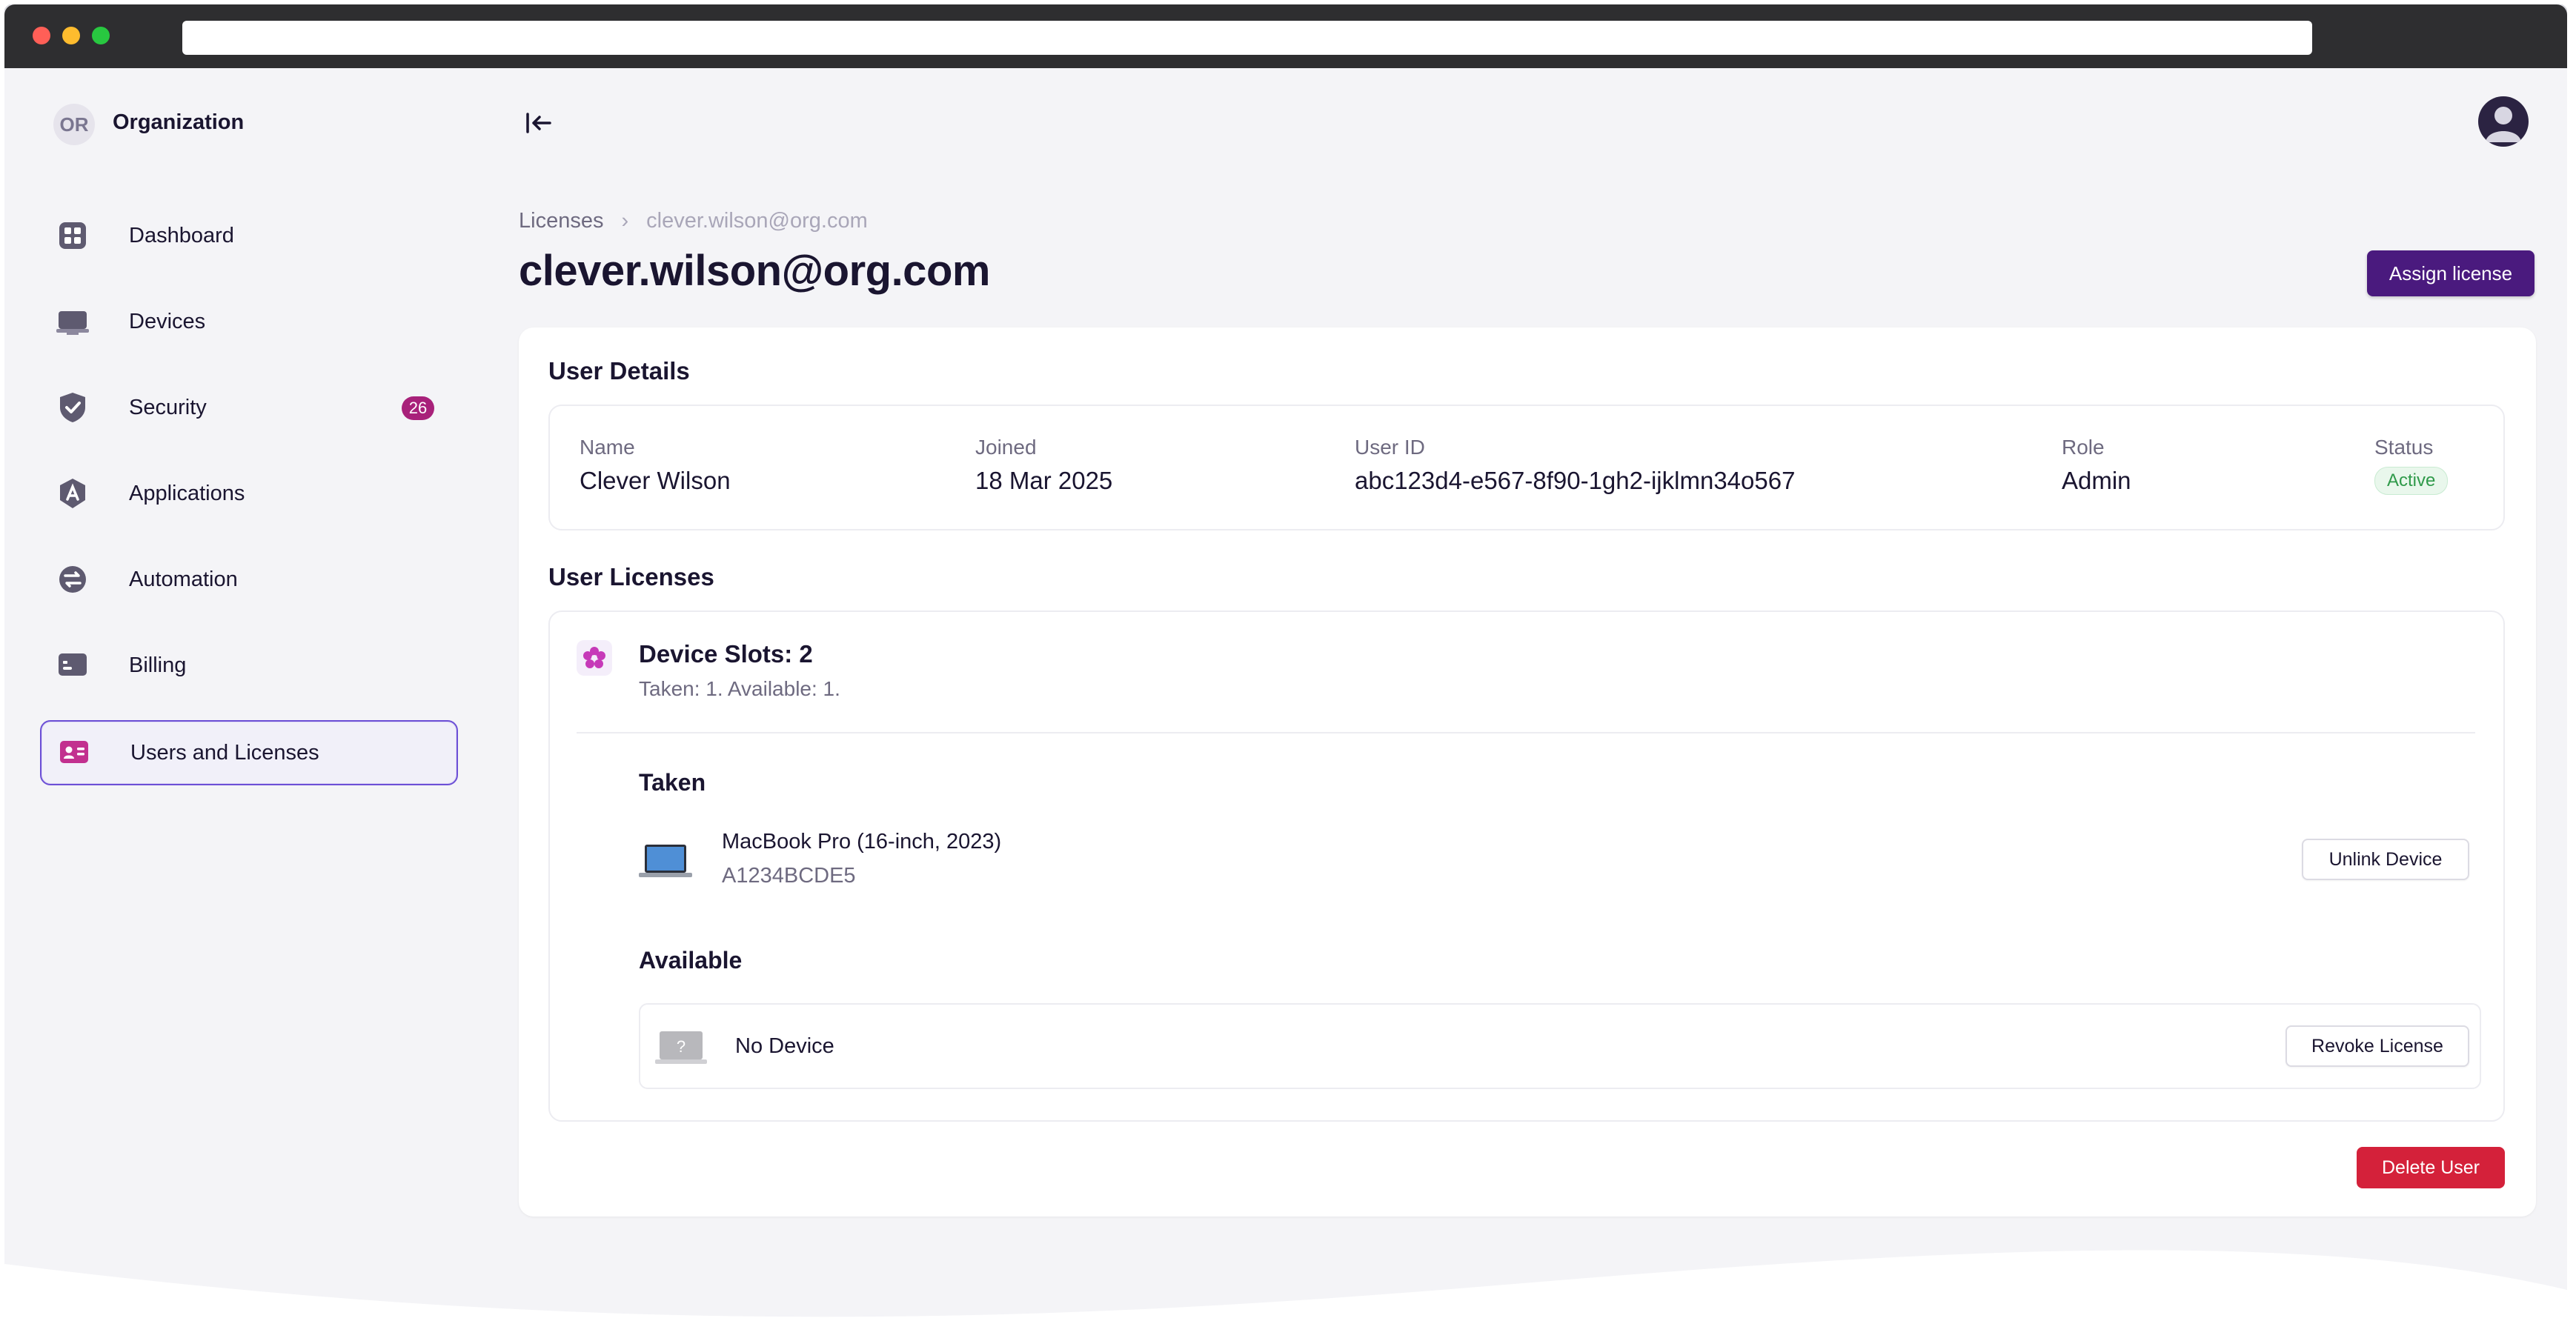  I want to click on sidebar-item-users-and-licenses: Users and Licenses, so click(249, 752).